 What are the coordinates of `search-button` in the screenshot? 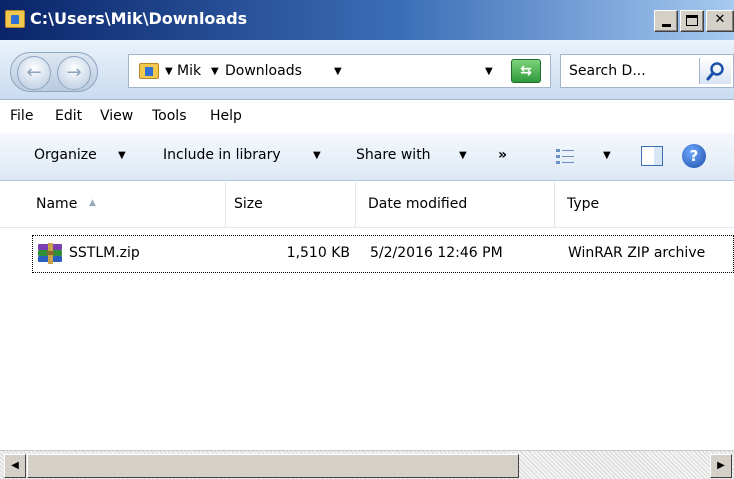 It's located at (715, 71).